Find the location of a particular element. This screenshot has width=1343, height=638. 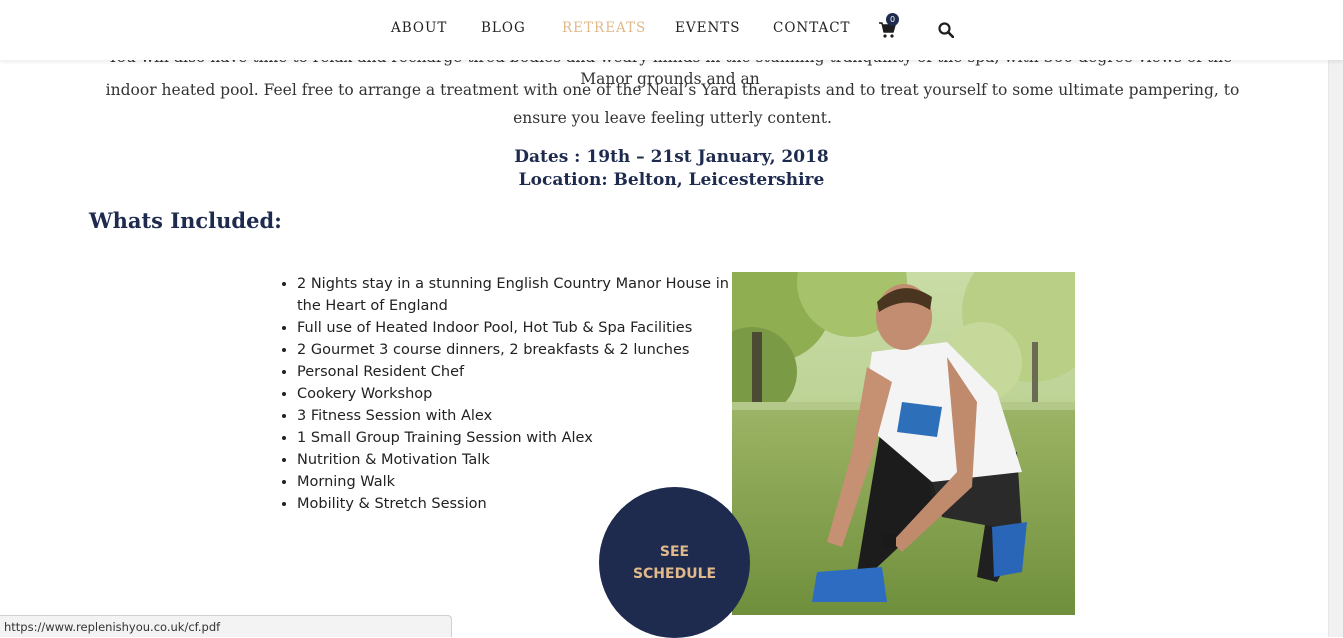

nav-item-blog: BLOG is located at coordinates (503, 28).